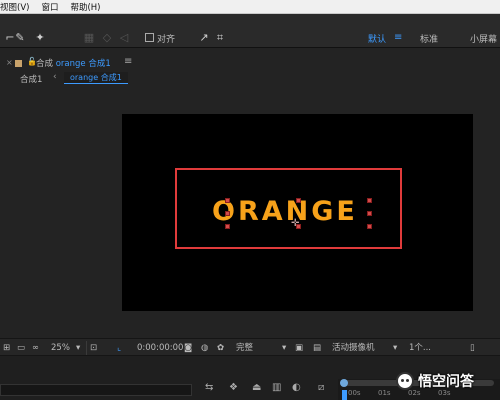 This screenshot has width=500, height=400. Describe the element at coordinates (244, 348) in the screenshot. I see `resolution-select: 完整` at that location.